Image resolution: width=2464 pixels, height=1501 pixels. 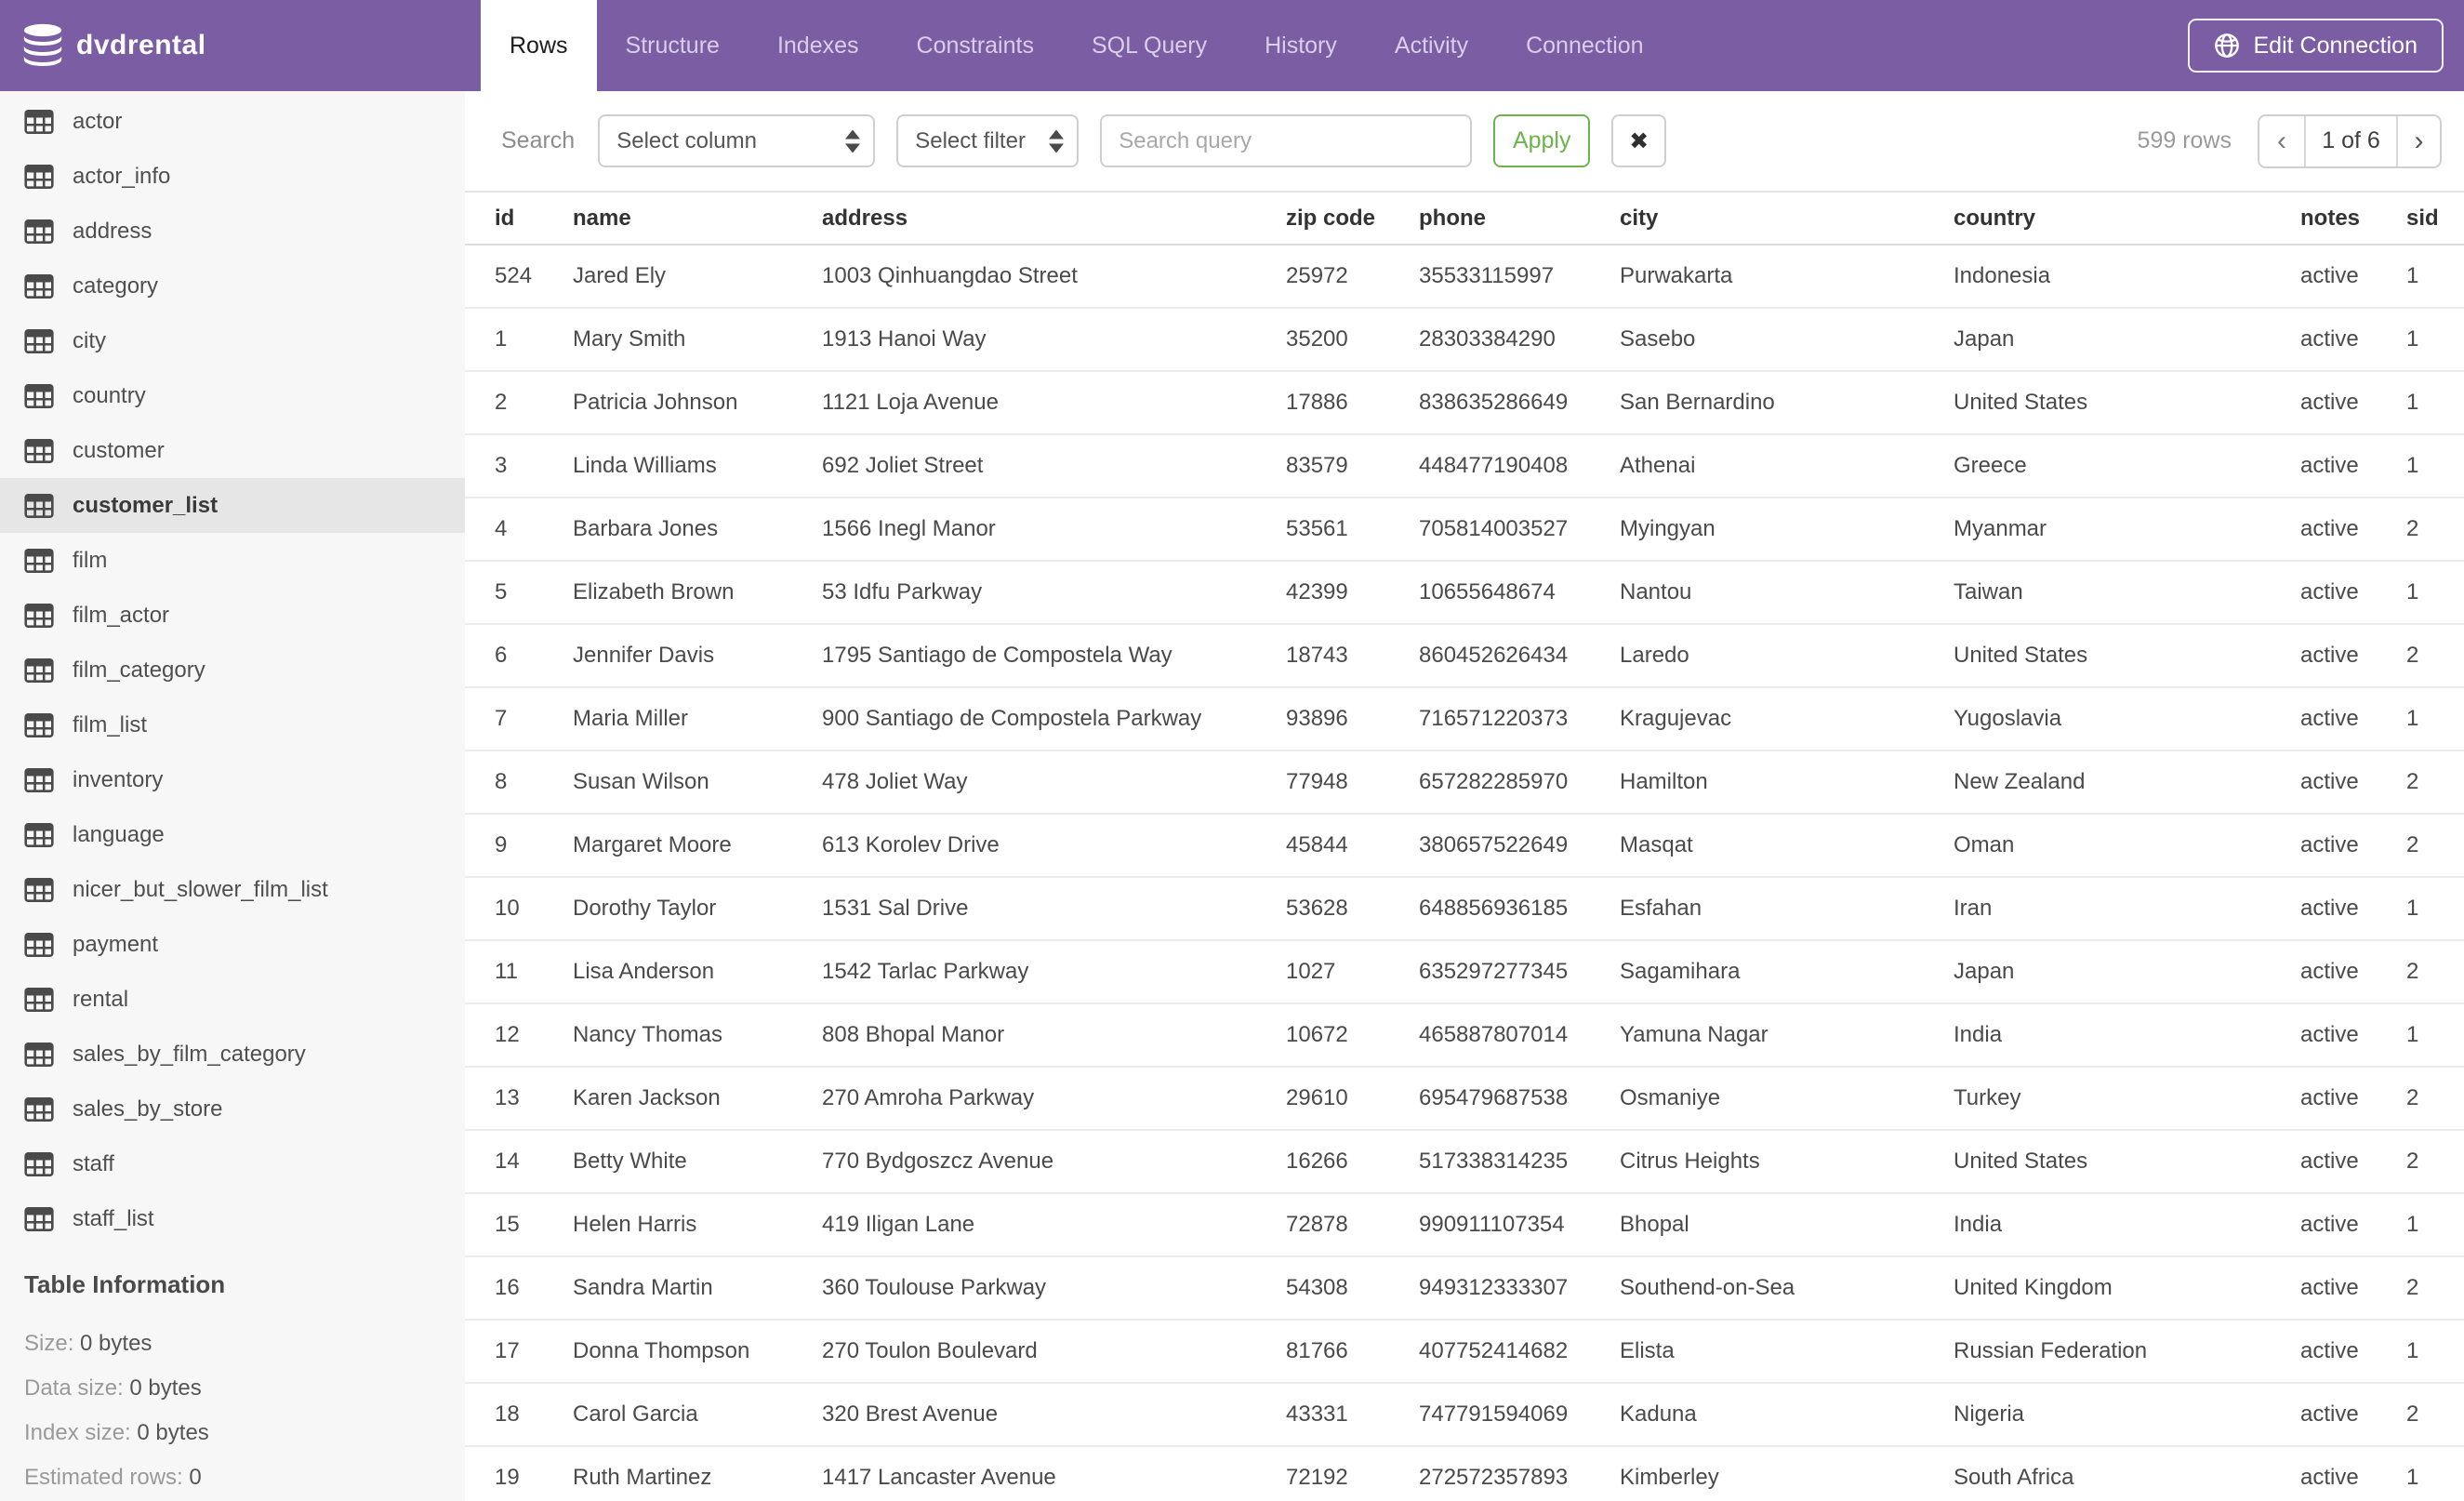 What do you see at coordinates (1352, 1351) in the screenshot?
I see `cell-zip-code: 81766` at bounding box center [1352, 1351].